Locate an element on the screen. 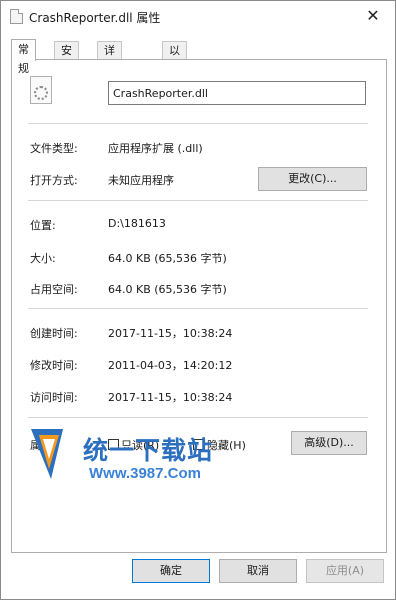 The width and height of the screenshot is (396, 600). close-icon: ✕ is located at coordinates (373, 15).